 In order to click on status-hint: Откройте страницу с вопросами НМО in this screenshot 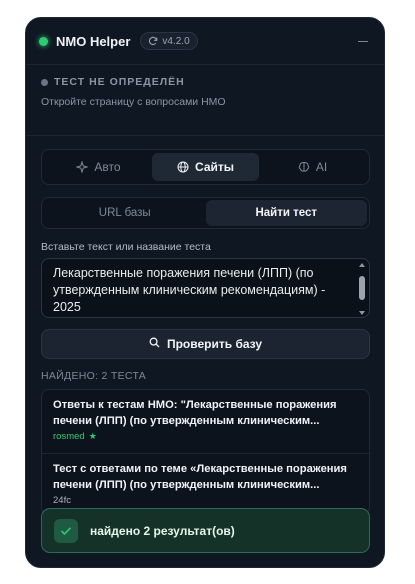, I will do `click(133, 102)`.